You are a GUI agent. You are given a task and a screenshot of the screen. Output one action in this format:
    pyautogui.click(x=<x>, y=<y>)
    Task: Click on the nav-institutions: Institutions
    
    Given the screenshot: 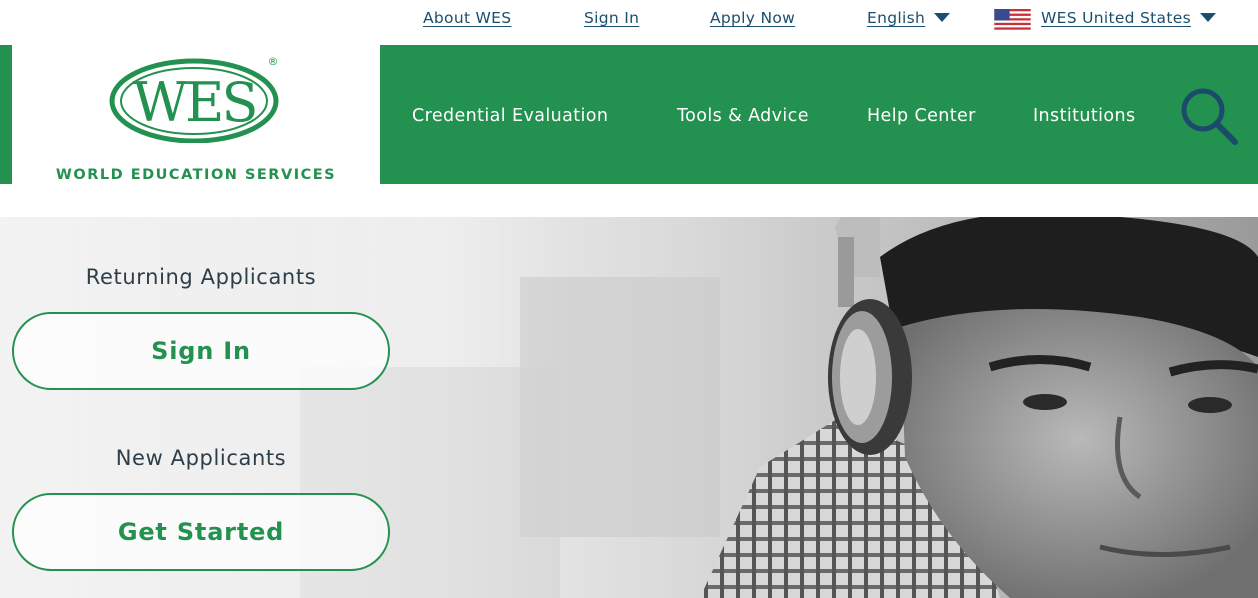 What is the action you would take?
    pyautogui.click(x=1084, y=116)
    